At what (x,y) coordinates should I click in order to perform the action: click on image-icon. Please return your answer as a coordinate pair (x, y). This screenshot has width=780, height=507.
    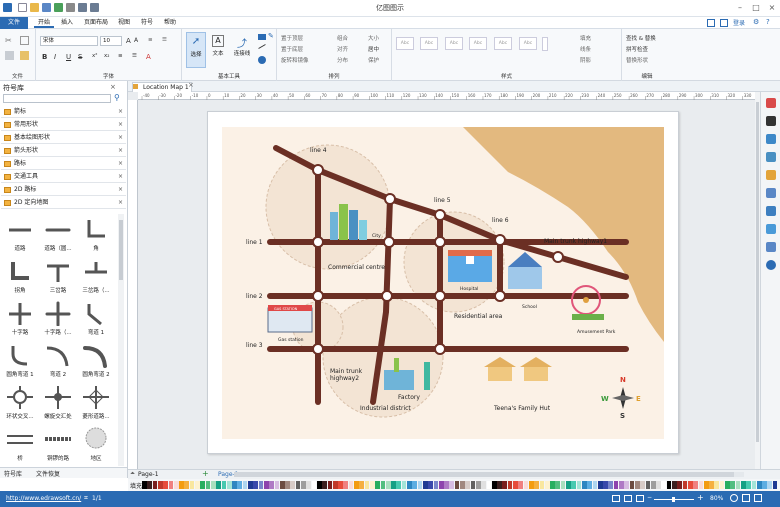
    Looking at the image, I should click on (771, 157).